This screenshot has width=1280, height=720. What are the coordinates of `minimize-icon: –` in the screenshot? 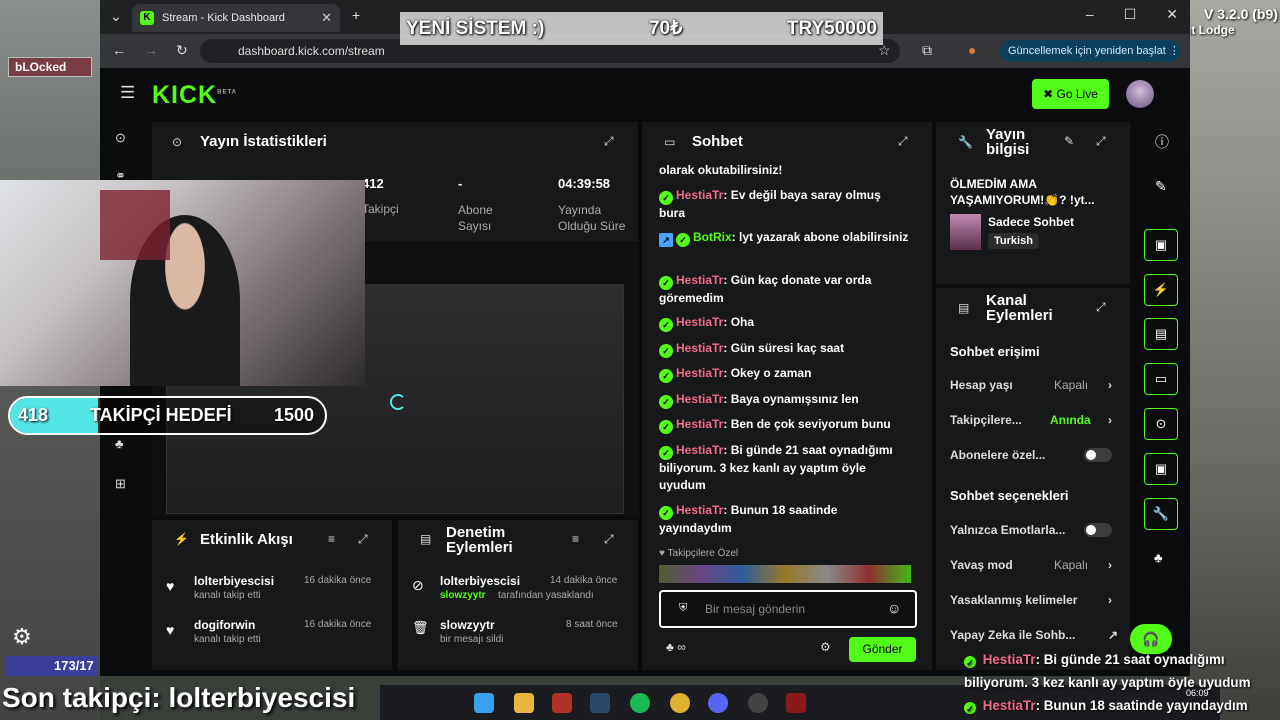 It's located at (1090, 14).